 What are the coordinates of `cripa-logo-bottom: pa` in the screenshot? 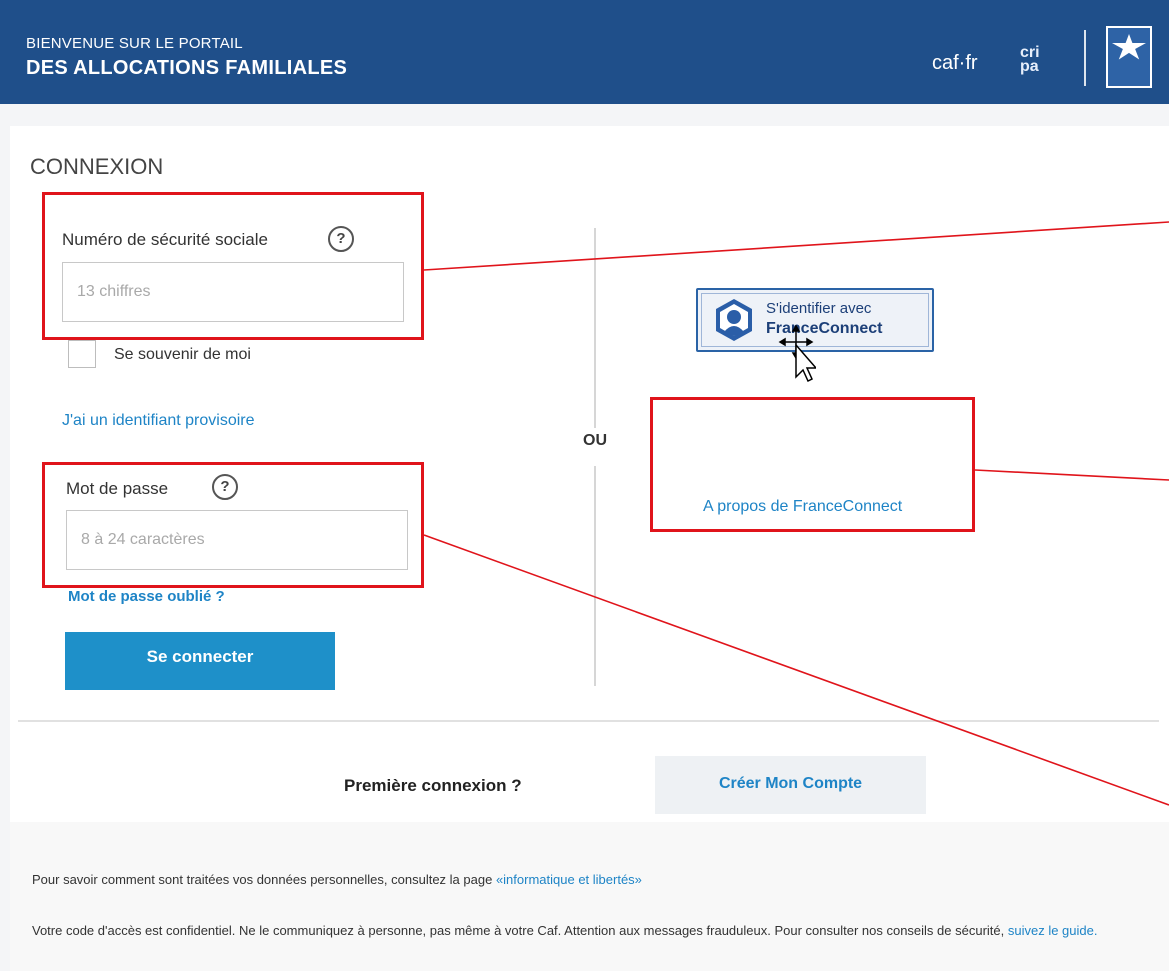 It's located at (1029, 66).